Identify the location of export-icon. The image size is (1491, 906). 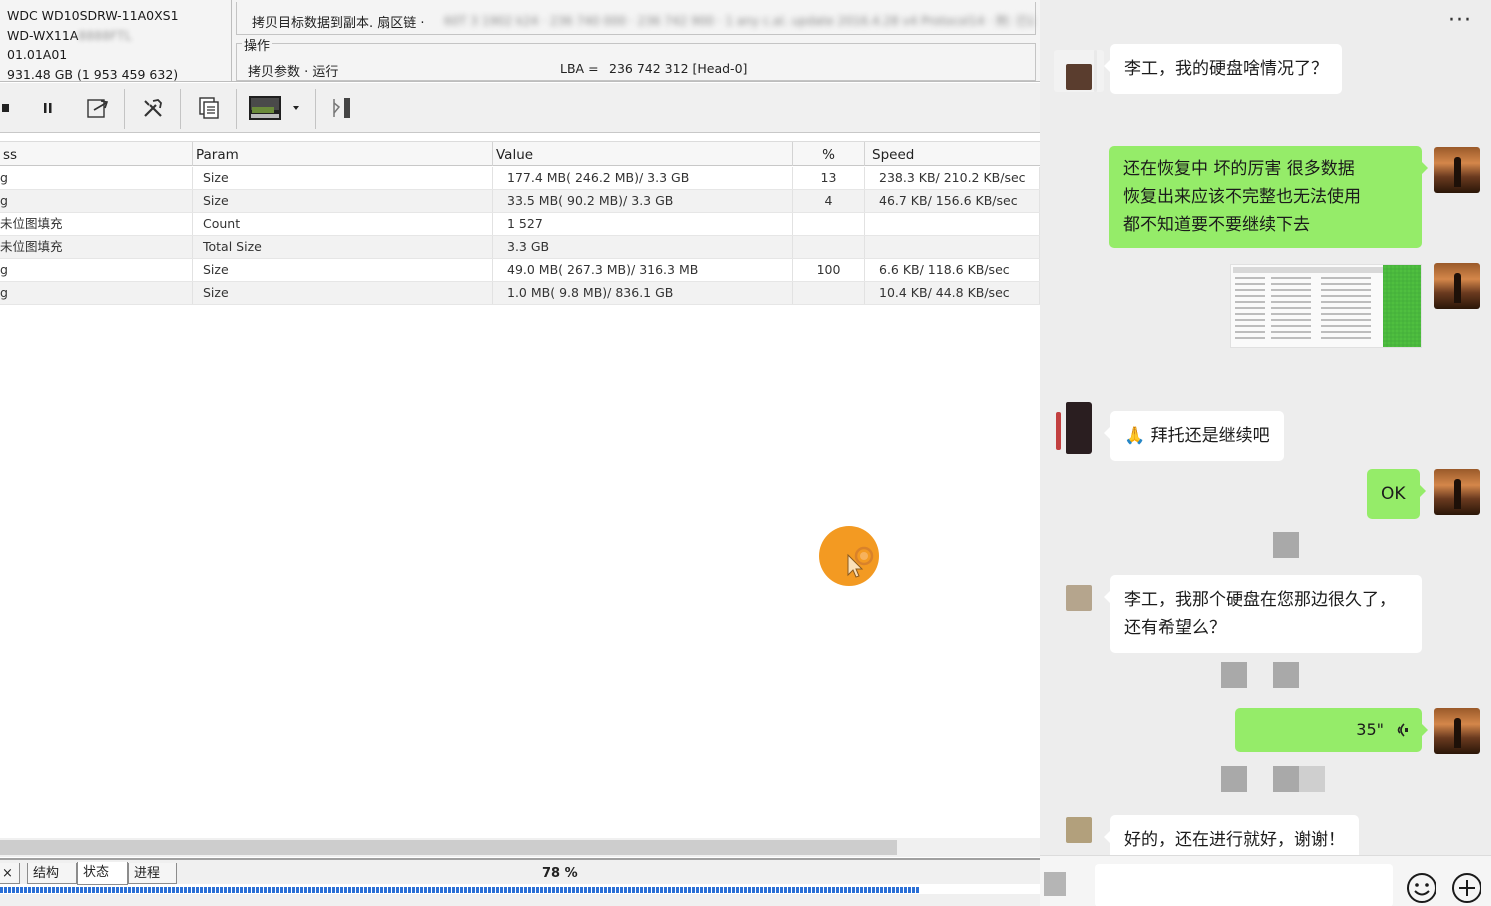
(98, 108).